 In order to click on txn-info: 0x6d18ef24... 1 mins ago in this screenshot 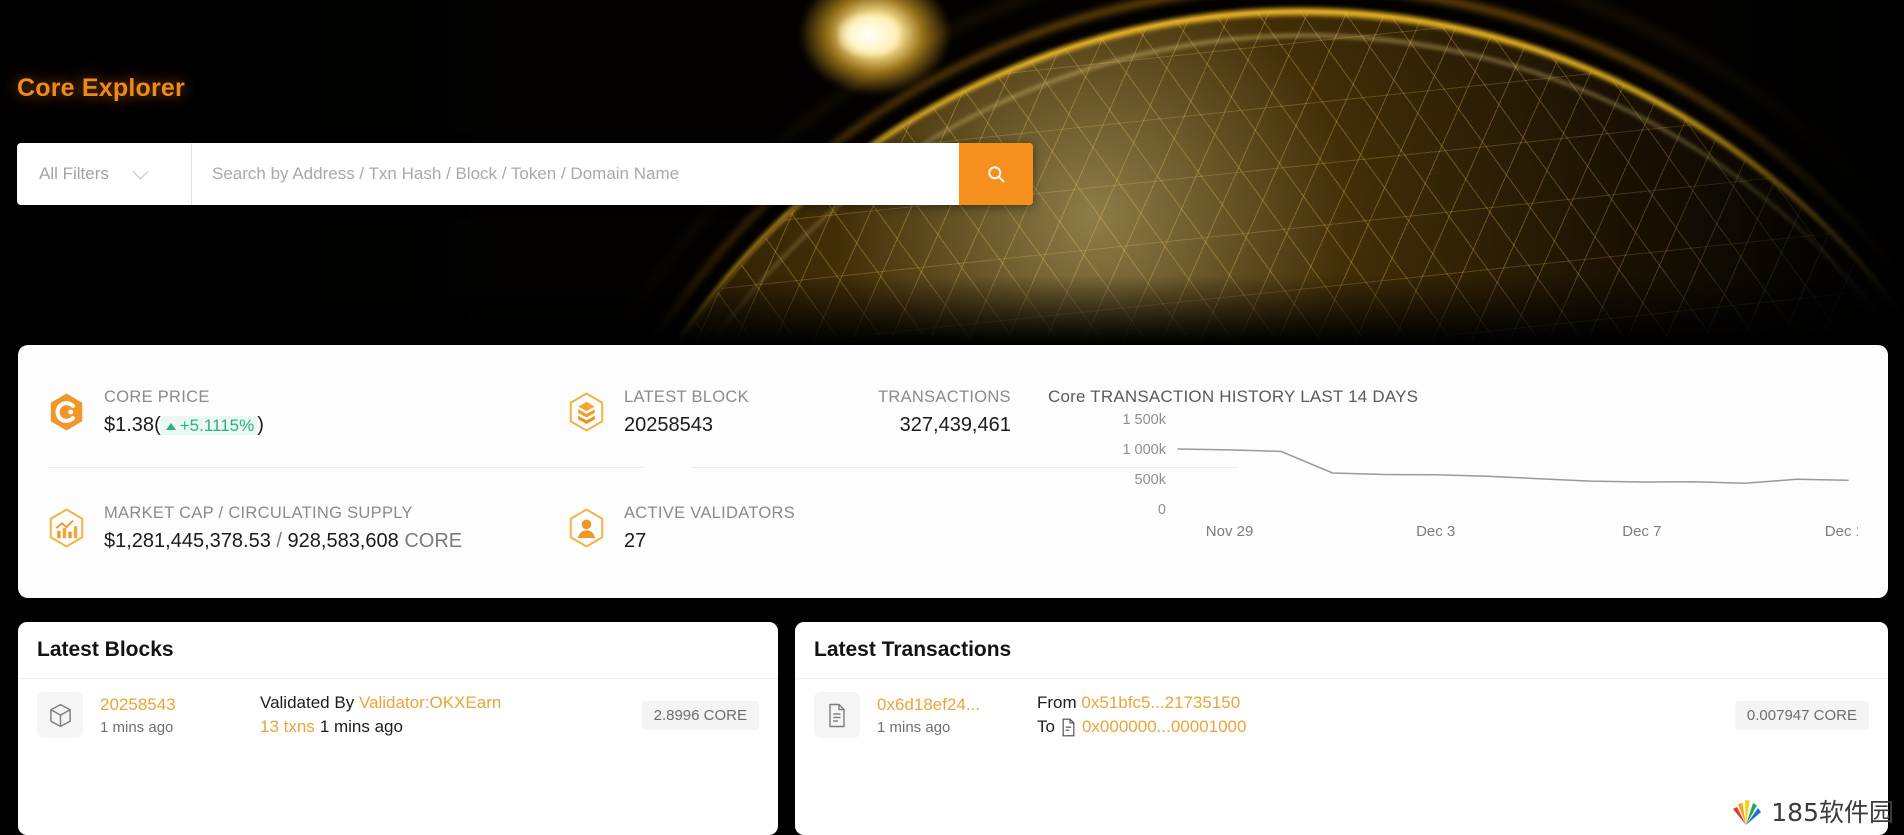, I will do `click(932, 715)`.